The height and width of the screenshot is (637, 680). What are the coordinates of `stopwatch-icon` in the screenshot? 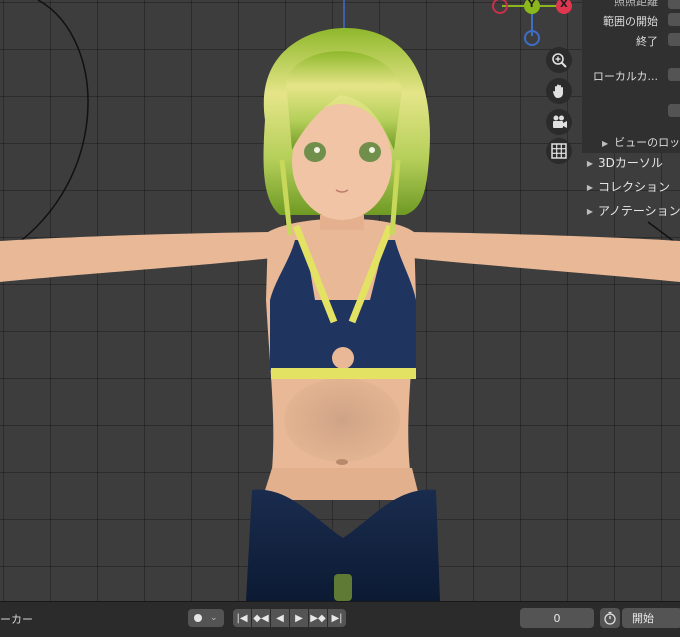 It's located at (610, 618).